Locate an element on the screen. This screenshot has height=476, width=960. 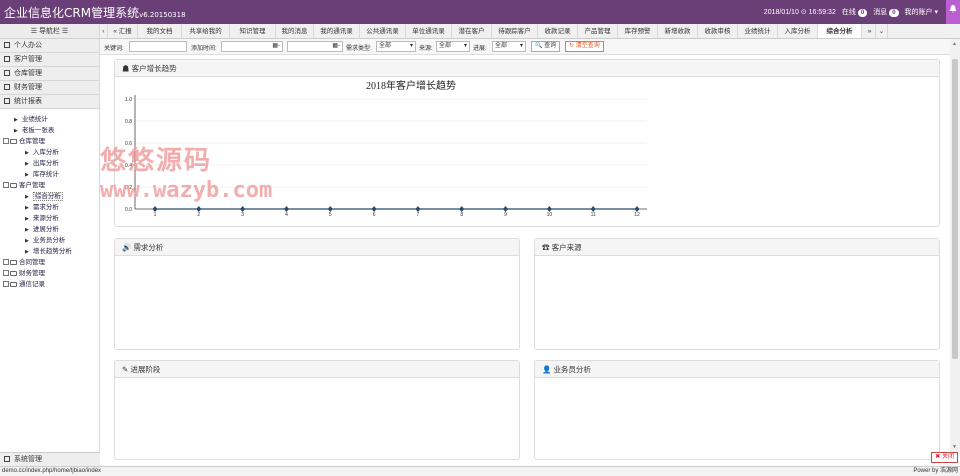
tree-item: 客户管理 is located at coordinates (49, 185).